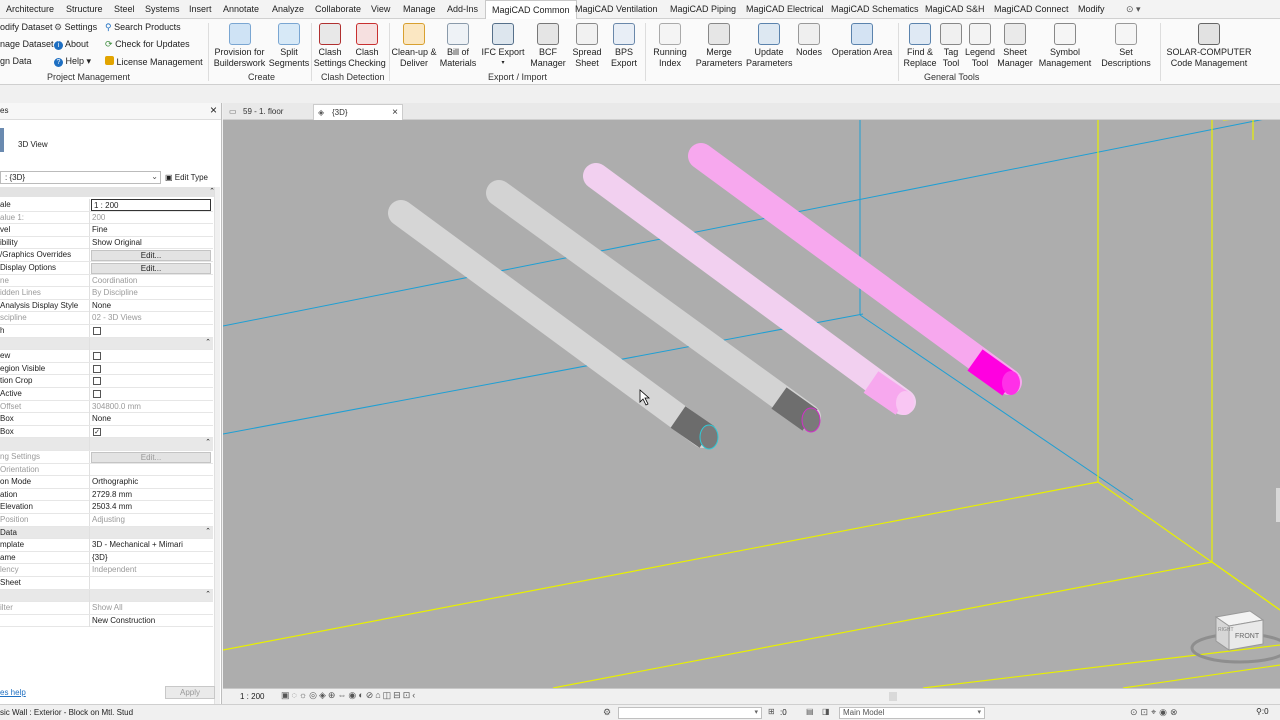 Image resolution: width=1280 pixels, height=720 pixels. Describe the element at coordinates (152, 281) in the screenshot. I see `property-value: Coordination` at that location.